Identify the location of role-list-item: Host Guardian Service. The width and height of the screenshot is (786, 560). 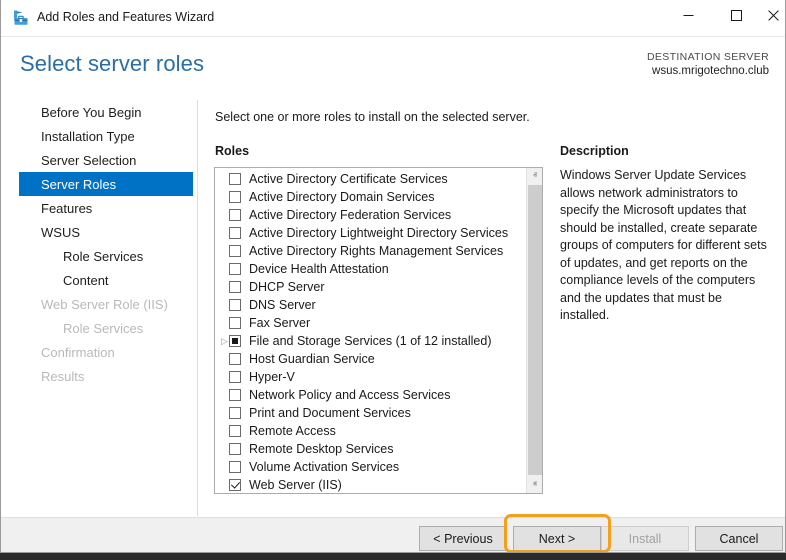
(370, 359).